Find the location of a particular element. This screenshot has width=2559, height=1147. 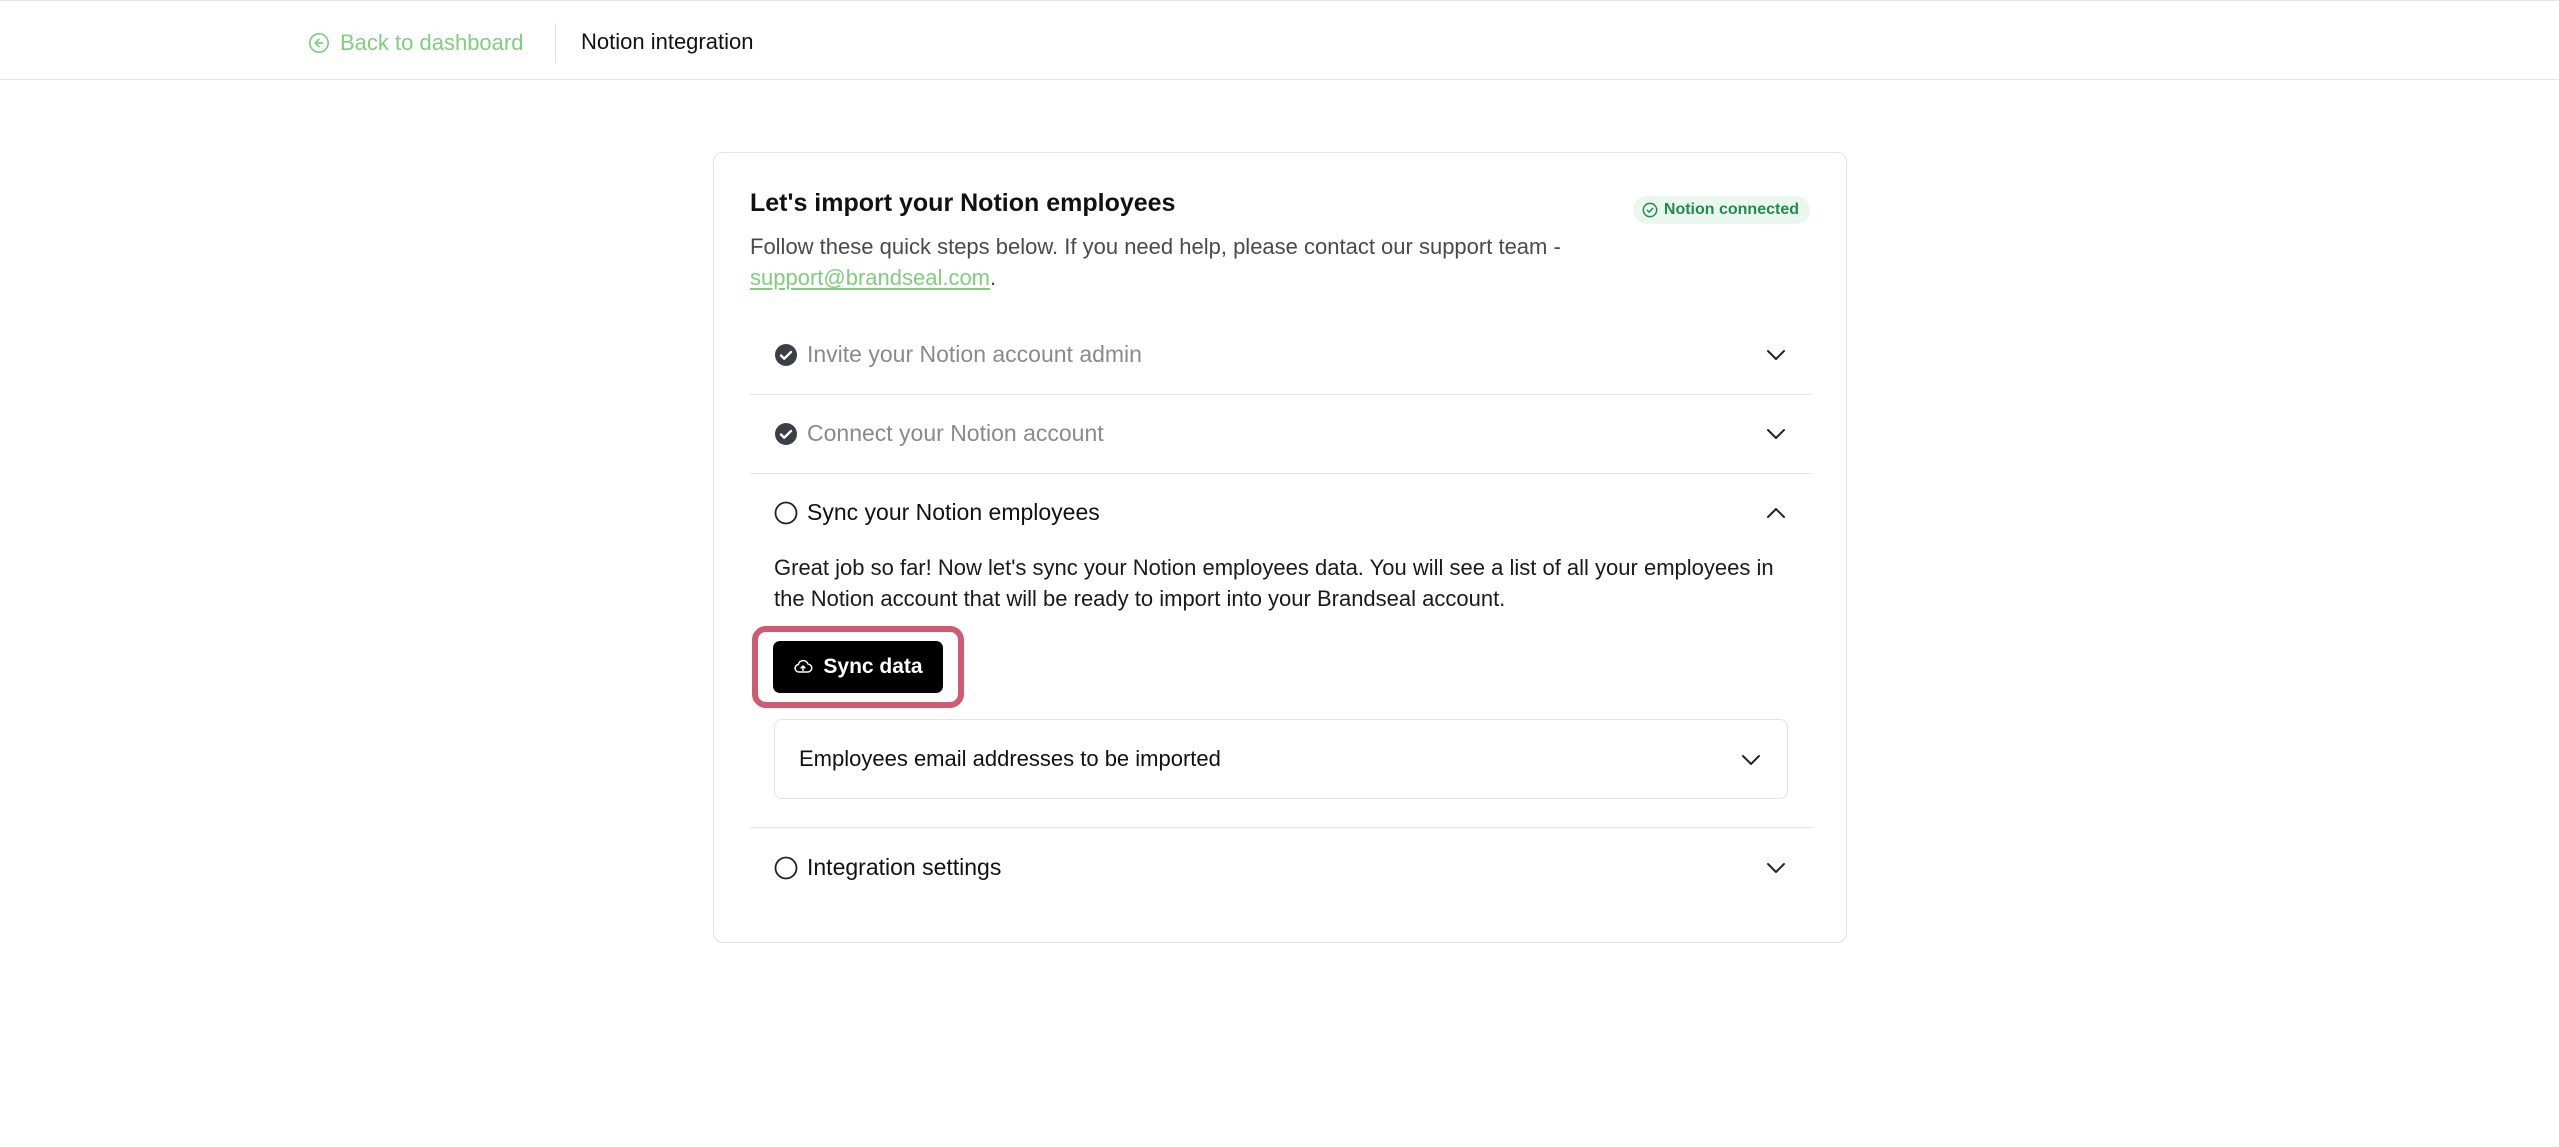

arrow-left-circle-icon is located at coordinates (319, 43).